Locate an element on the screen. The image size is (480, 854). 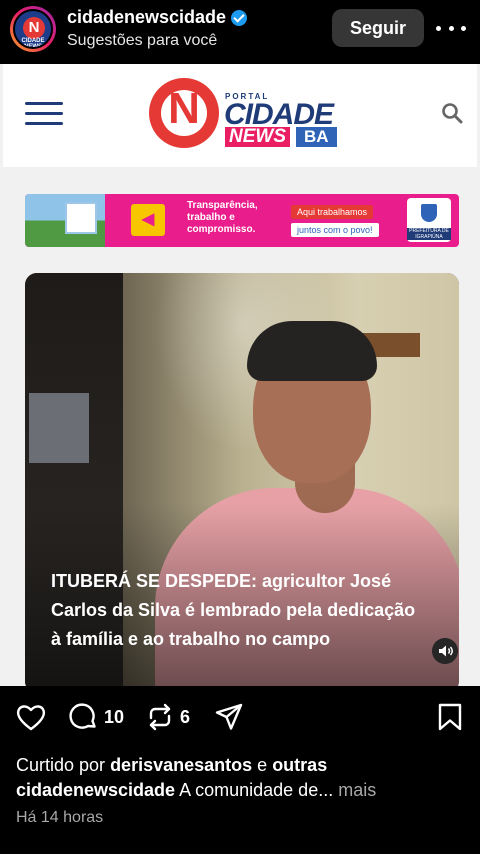
more-options-icon is located at coordinates (451, 28).